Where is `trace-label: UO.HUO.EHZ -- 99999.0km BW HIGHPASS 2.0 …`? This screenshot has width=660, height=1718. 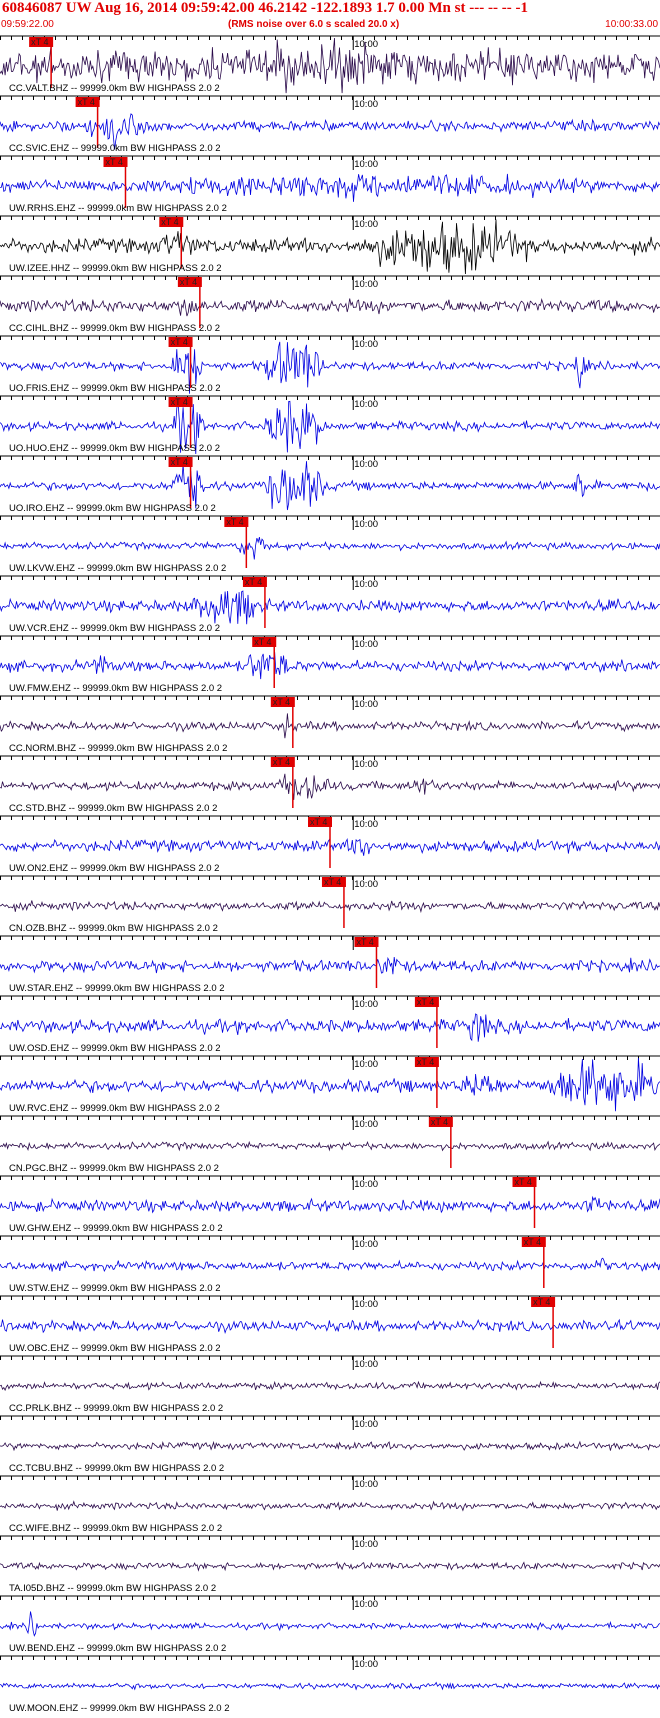
trace-label: UO.HUO.EHZ -- 99999.0km BW HIGHPASS 2.0 … is located at coordinates (114, 448).